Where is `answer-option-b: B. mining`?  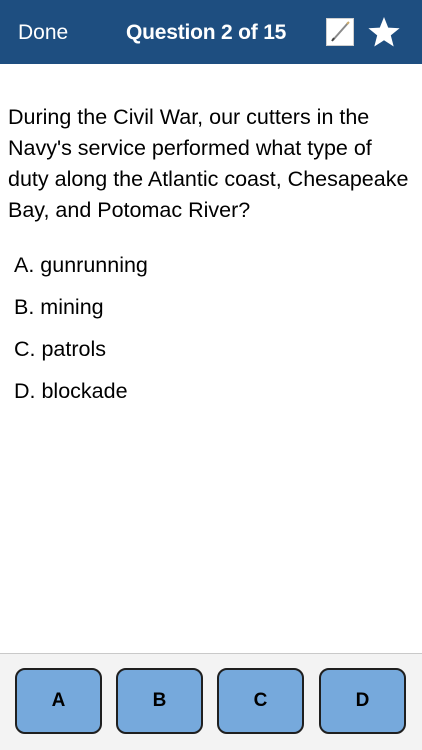
answer-option-b: B. mining is located at coordinates (81, 313).